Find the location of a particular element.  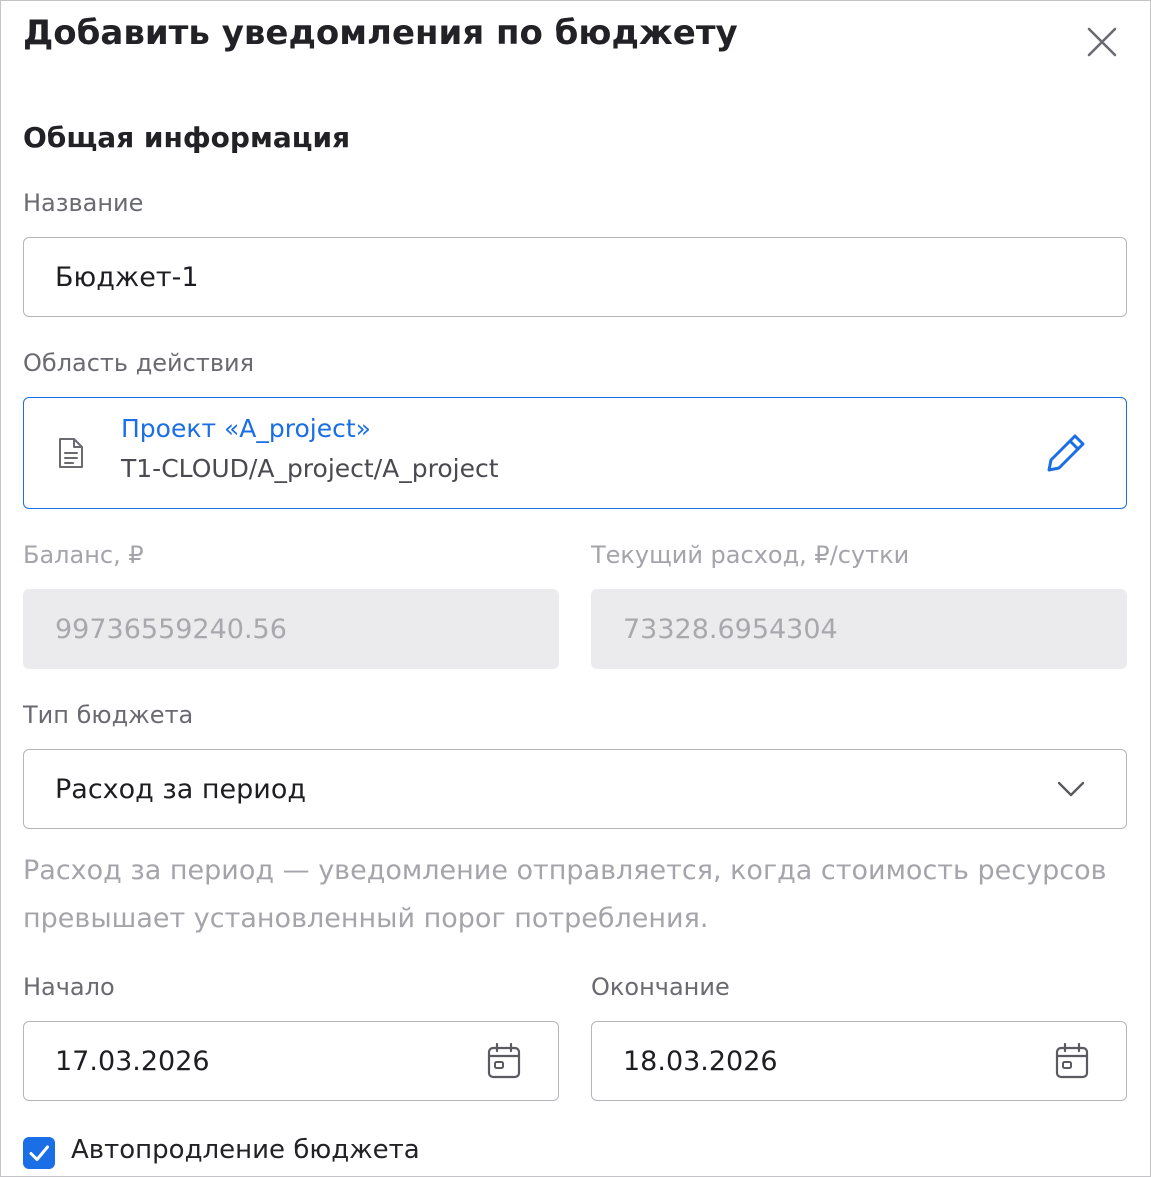

auto-renew-label: Автопродление бюджета is located at coordinates (245, 1150).